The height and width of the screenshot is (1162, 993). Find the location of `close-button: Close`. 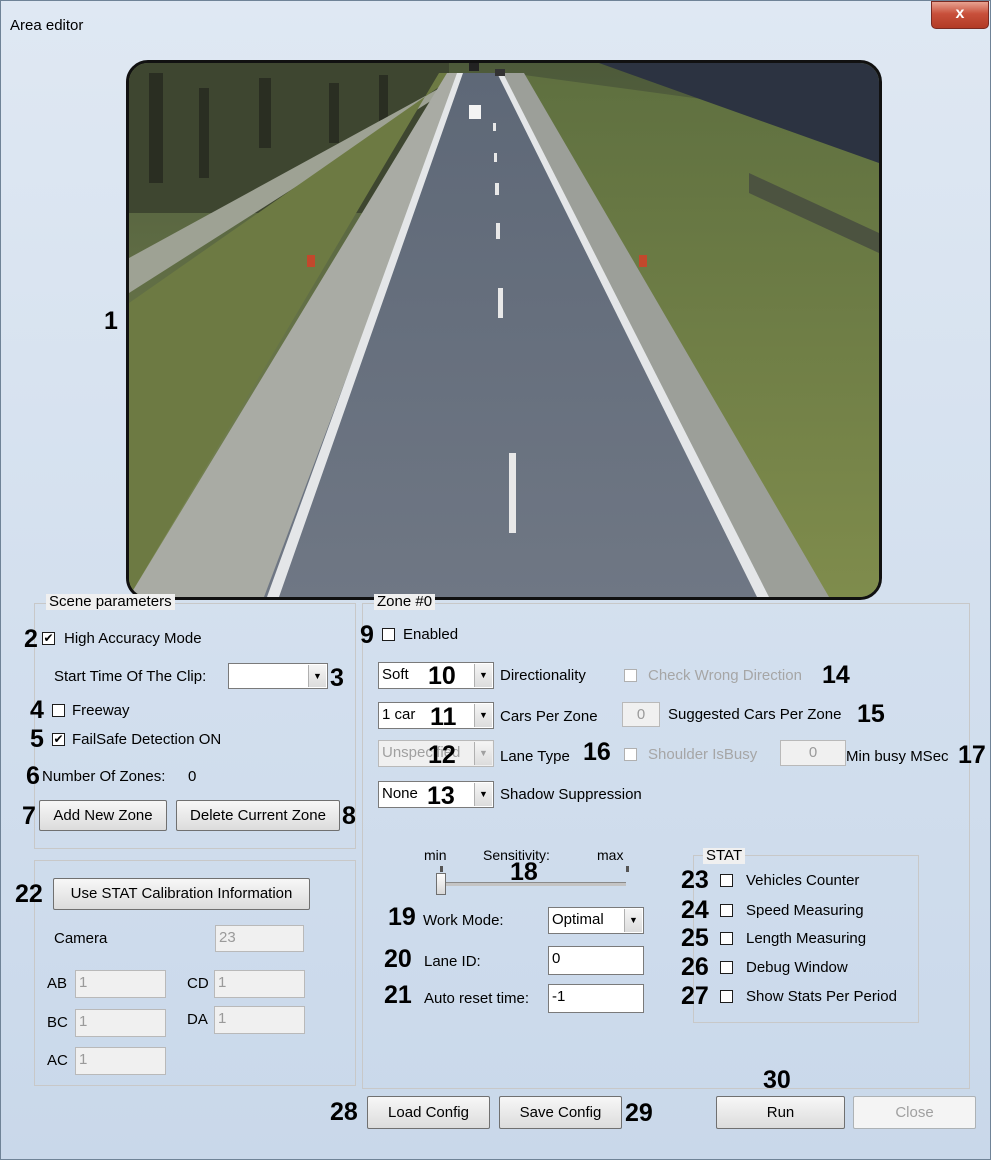

close-button: Close is located at coordinates (914, 1112).